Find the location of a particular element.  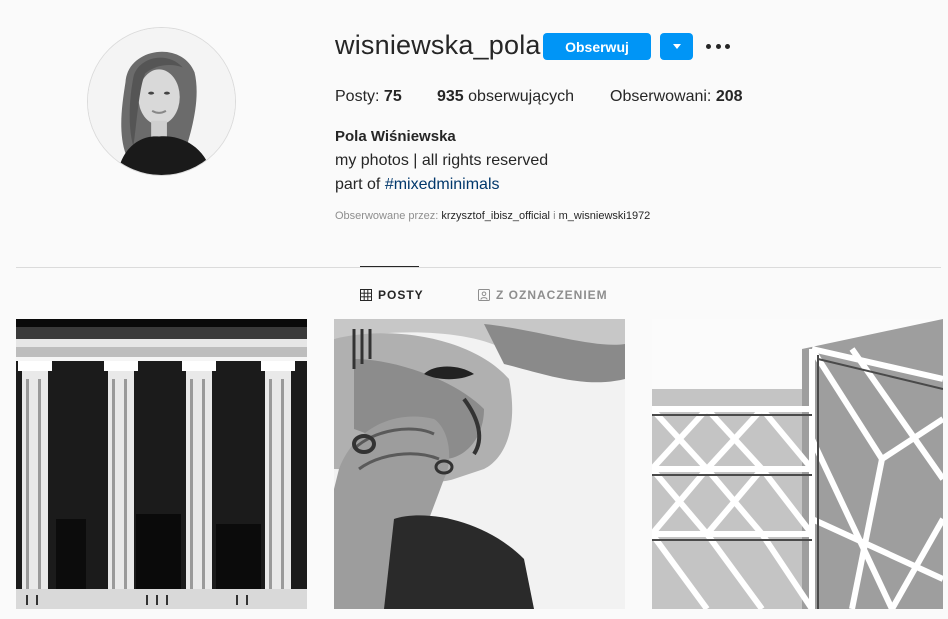

tab-tagged-label: Z OZNACZENIEM is located at coordinates (552, 295).